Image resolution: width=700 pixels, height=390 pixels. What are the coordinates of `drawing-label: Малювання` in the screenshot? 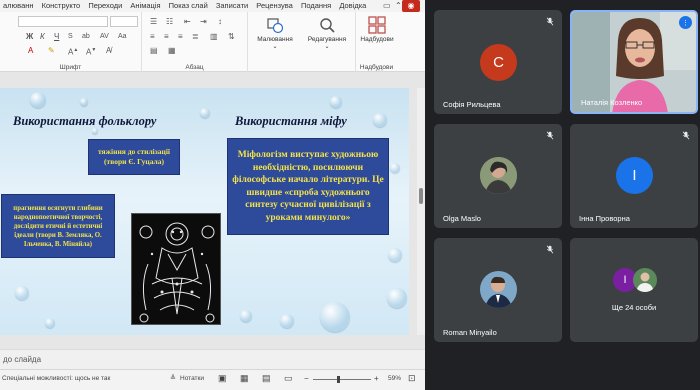 It's located at (275, 39).